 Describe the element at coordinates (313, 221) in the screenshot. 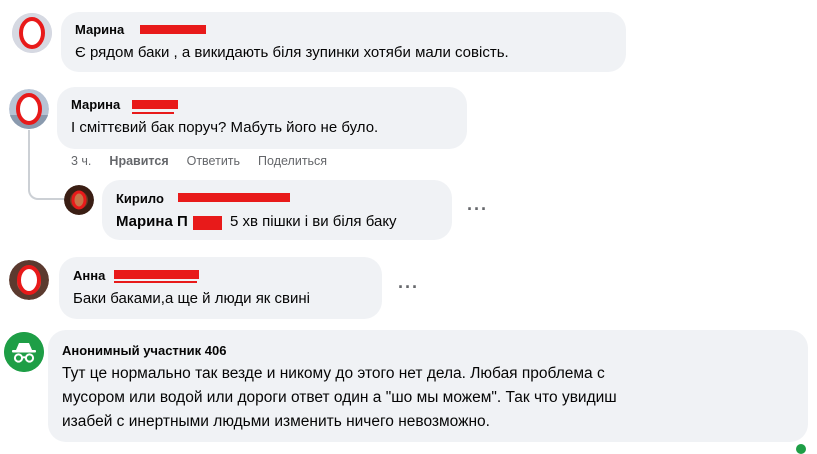

I see `reply-text: 5 хв пішки і ви біля баку` at that location.